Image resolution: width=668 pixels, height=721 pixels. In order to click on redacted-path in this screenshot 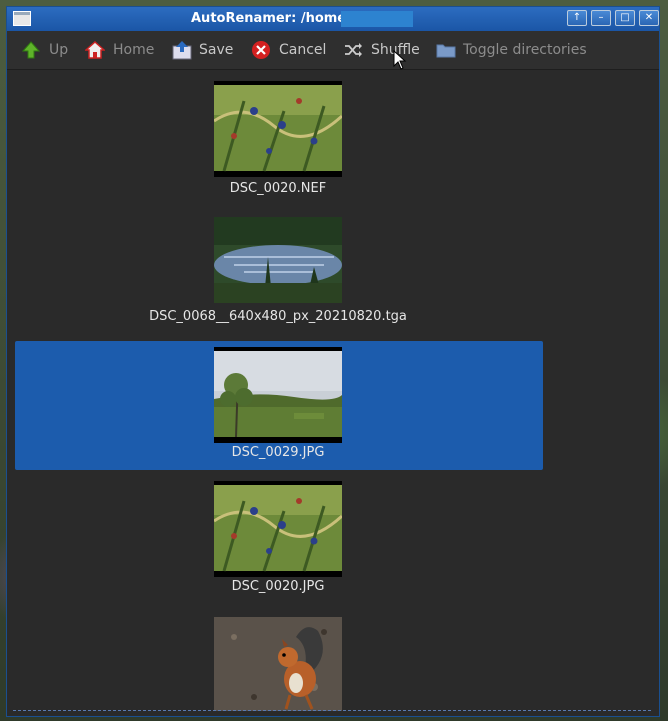, I will do `click(377, 19)`.